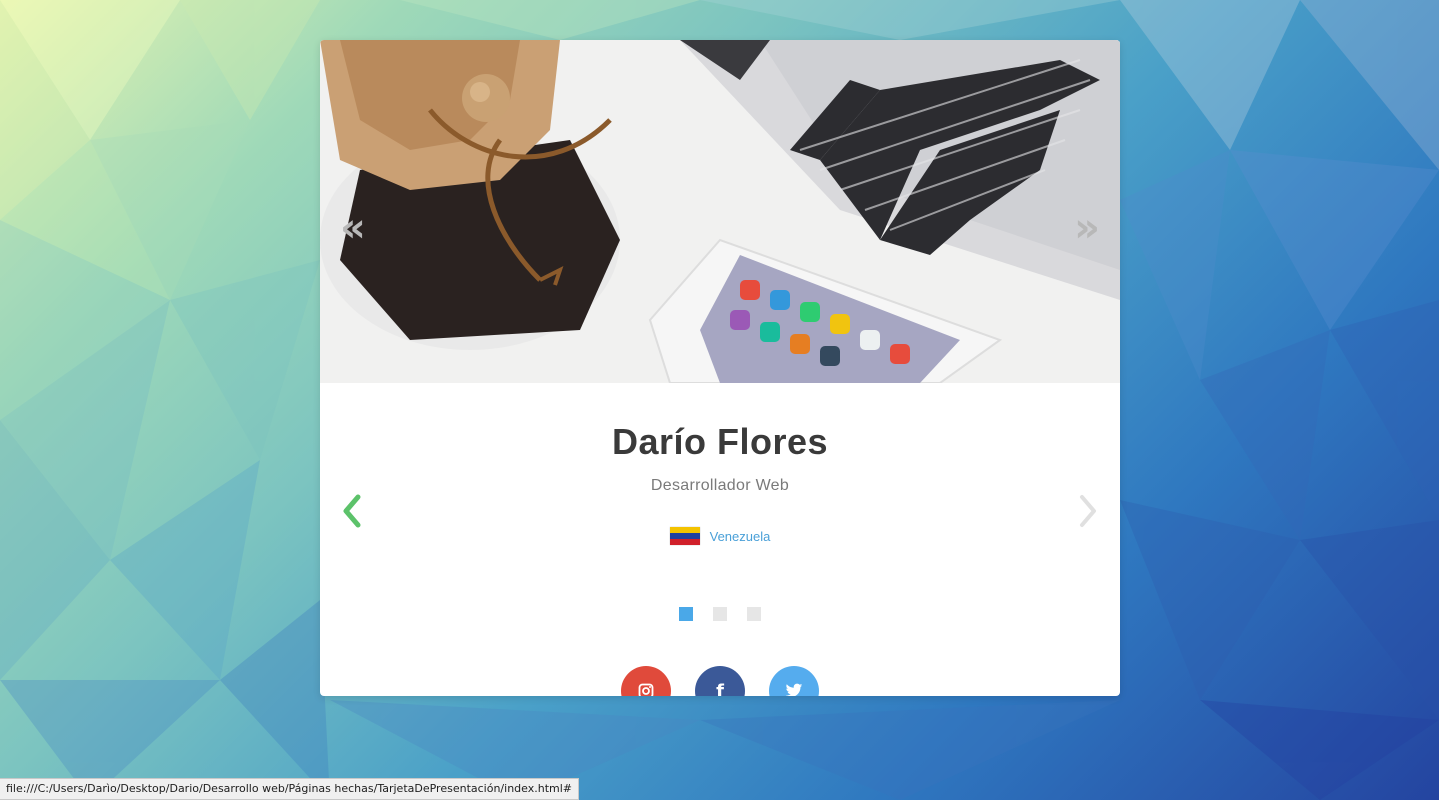 The image size is (1439, 800). What do you see at coordinates (684, 536) in the screenshot?
I see `venezuela-flag-icon` at bounding box center [684, 536].